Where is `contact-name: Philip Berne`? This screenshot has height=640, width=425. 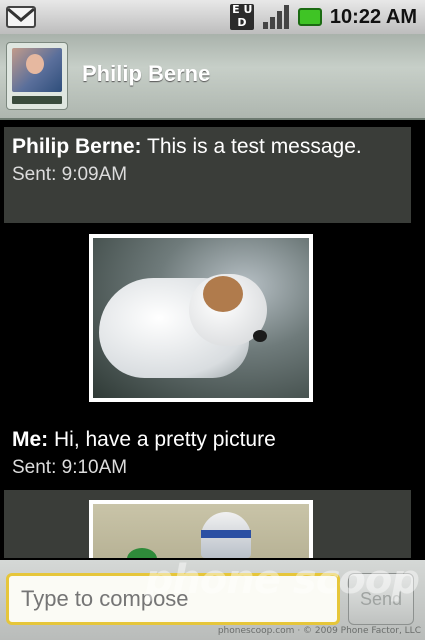 contact-name: Philip Berne is located at coordinates (146, 73).